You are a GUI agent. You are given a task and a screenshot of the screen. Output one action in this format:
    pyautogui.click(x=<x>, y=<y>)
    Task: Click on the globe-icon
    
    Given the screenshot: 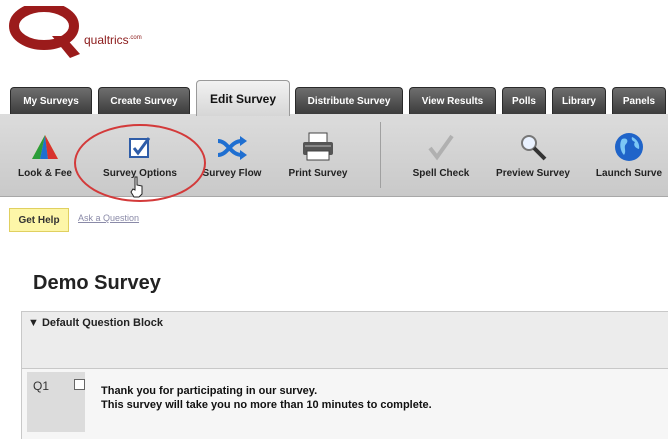 What is the action you would take?
    pyautogui.click(x=629, y=147)
    